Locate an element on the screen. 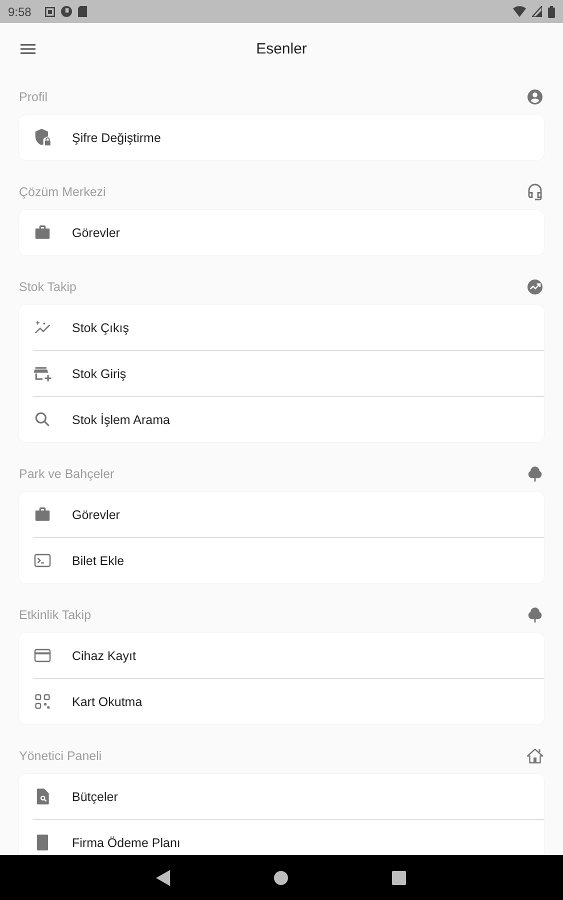 This screenshot has width=563, height=900. page-title: Esenler is located at coordinates (281, 49).